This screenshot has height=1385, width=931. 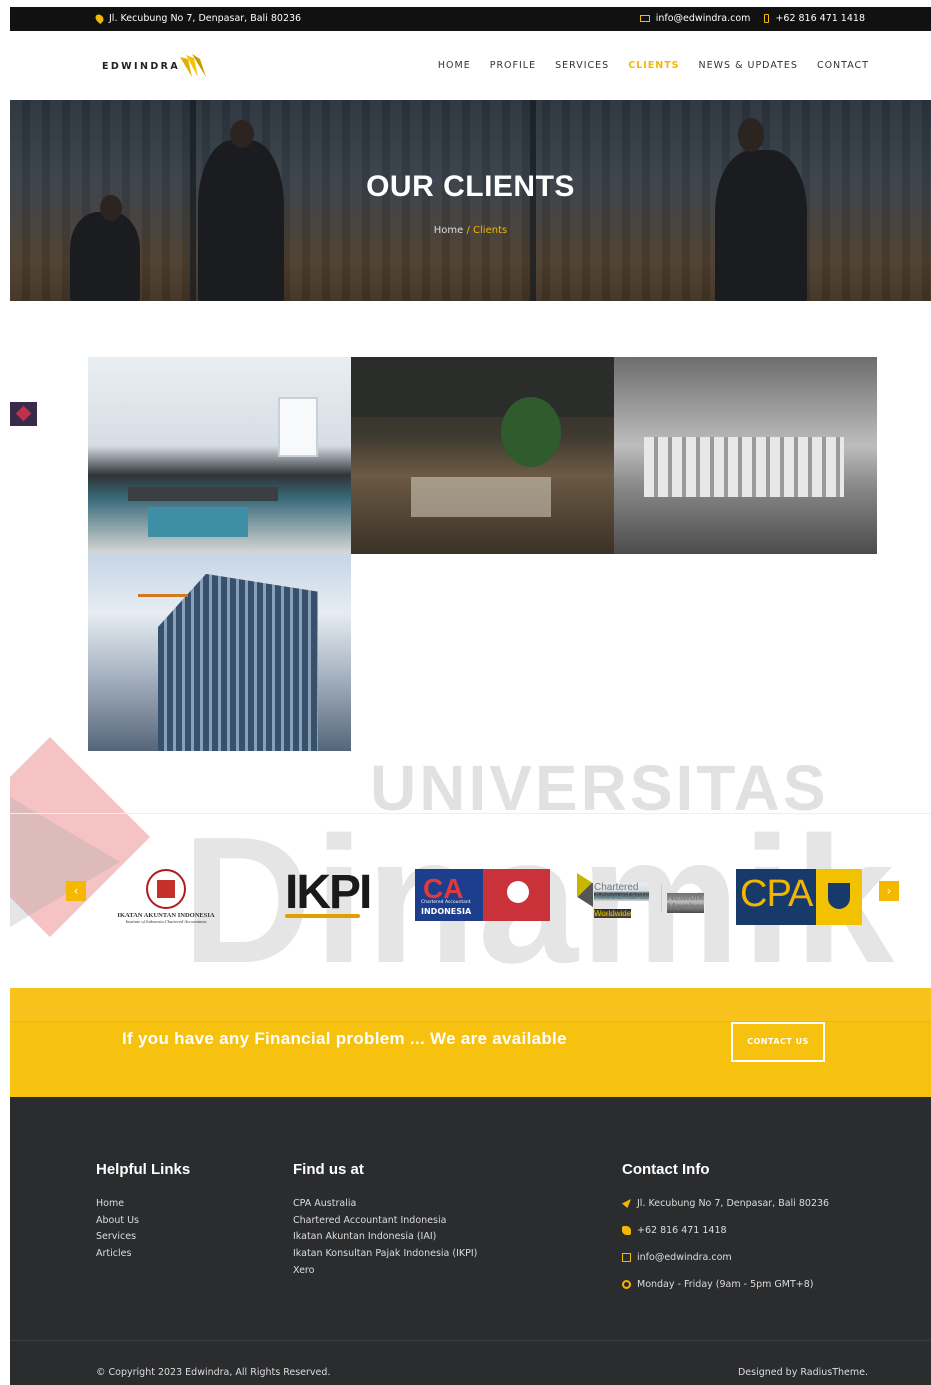 What do you see at coordinates (703, 18) in the screenshot?
I see `topbar-email: info@edwindra.com` at bounding box center [703, 18].